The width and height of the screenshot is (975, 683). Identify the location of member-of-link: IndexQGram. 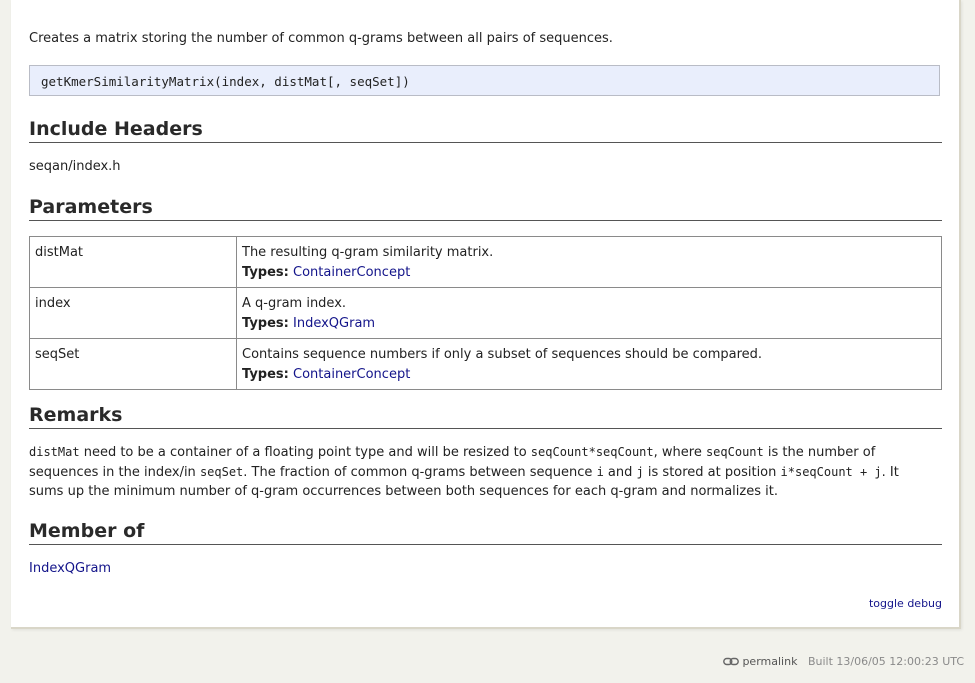
(70, 568).